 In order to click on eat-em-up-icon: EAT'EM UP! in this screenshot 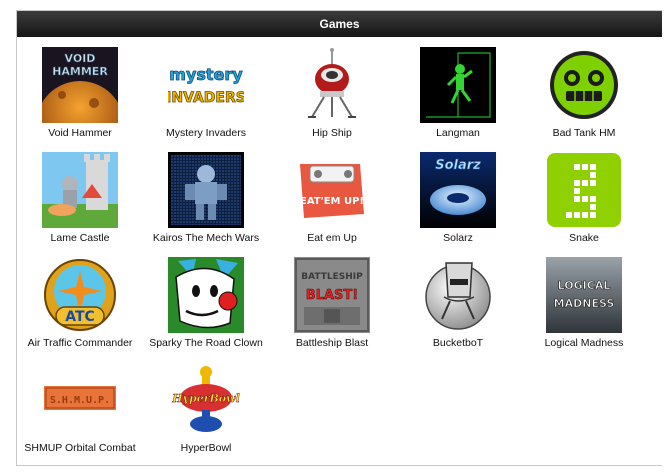, I will do `click(332, 190)`.